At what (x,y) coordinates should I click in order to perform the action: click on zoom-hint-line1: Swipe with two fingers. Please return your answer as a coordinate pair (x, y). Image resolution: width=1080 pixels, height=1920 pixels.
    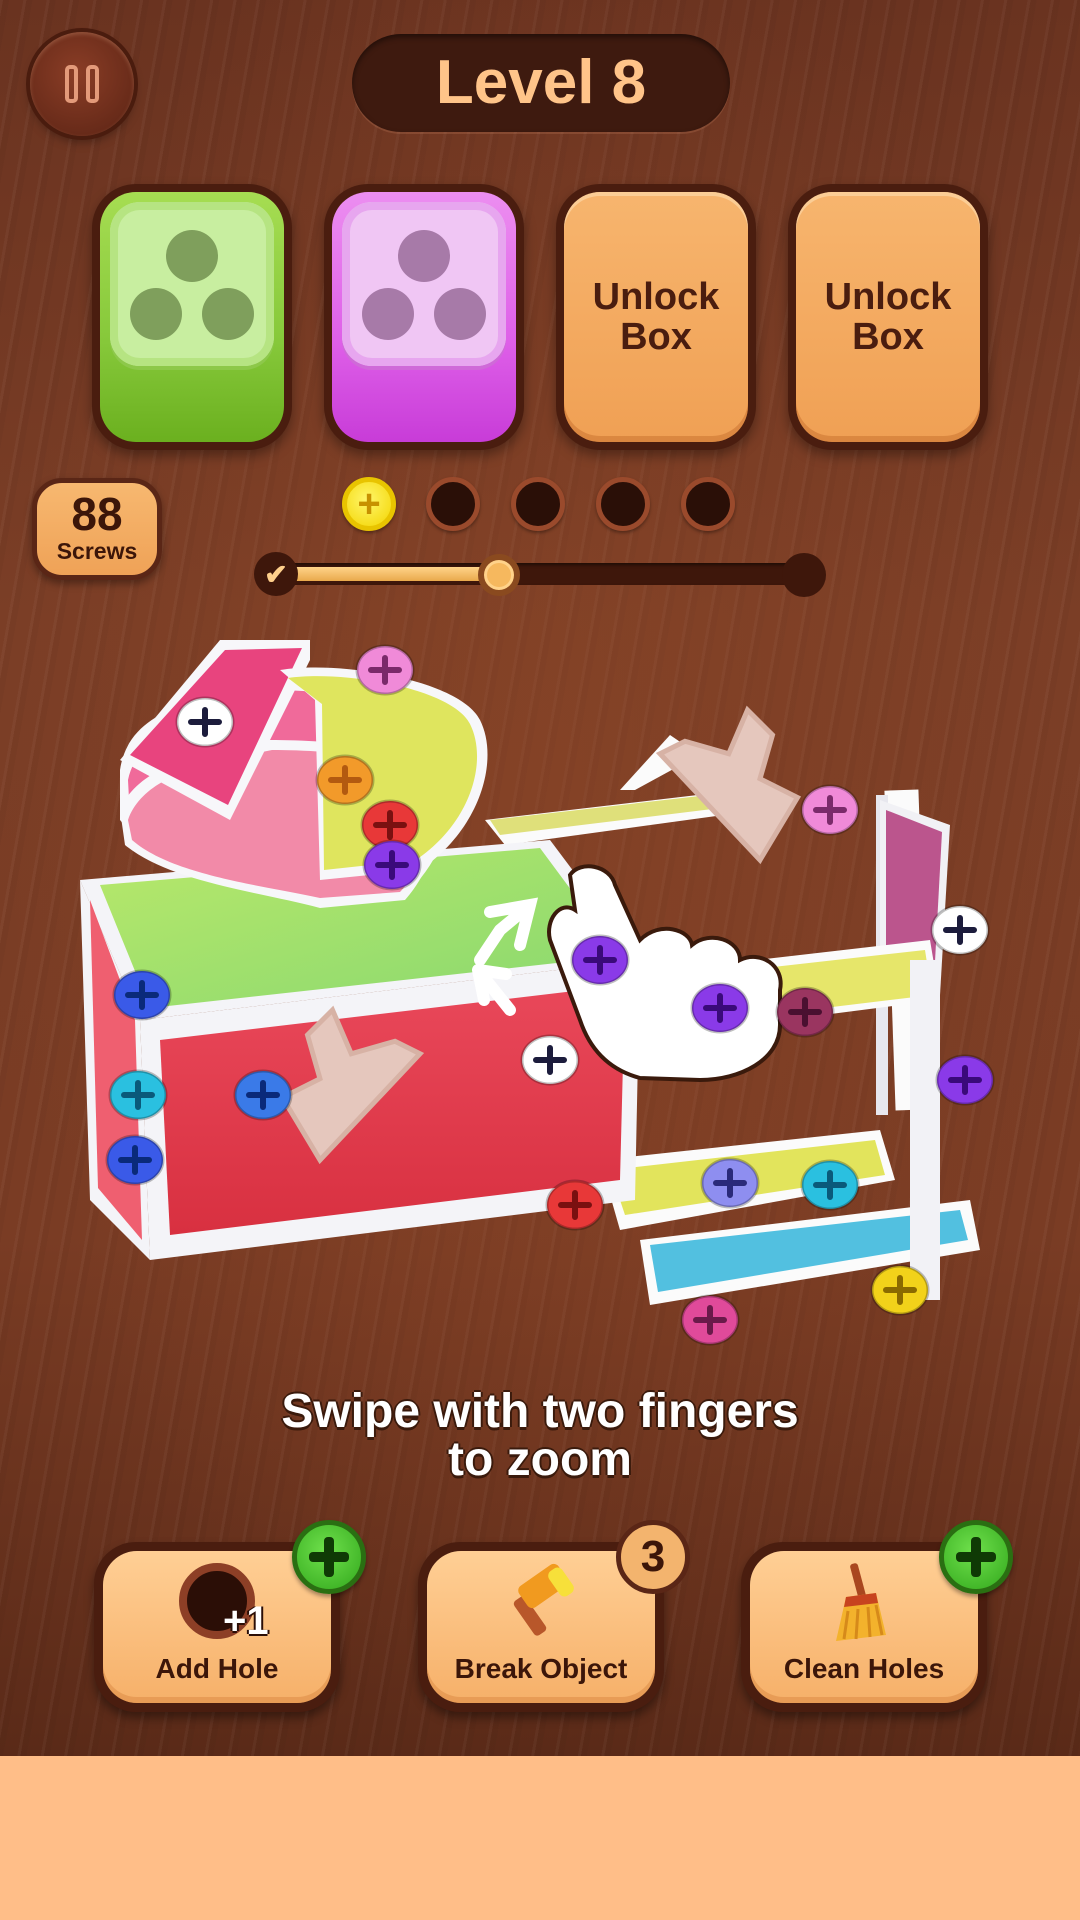
    Looking at the image, I should click on (540, 1411).